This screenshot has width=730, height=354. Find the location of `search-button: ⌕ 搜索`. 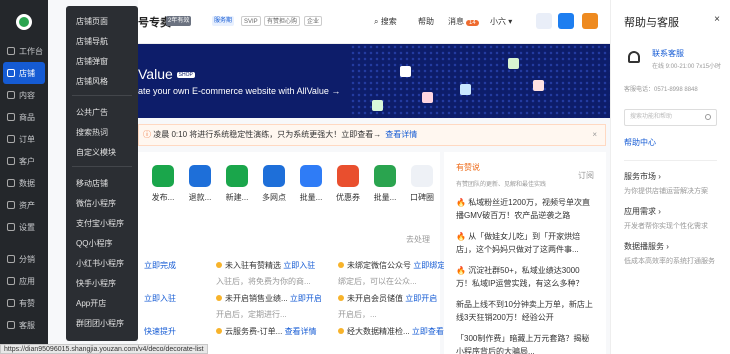

search-button: ⌕ 搜索 is located at coordinates (385, 21).